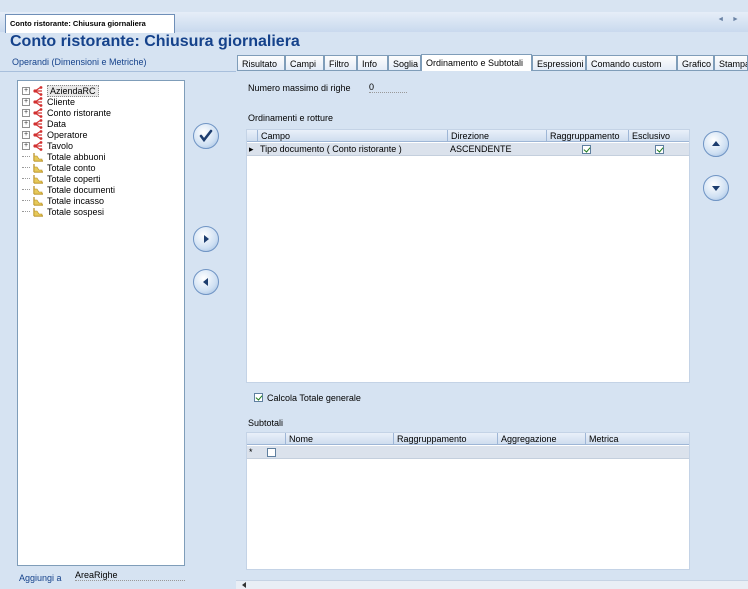  Describe the element at coordinates (304, 63) in the screenshot. I see `tab-campi: Campi` at that location.